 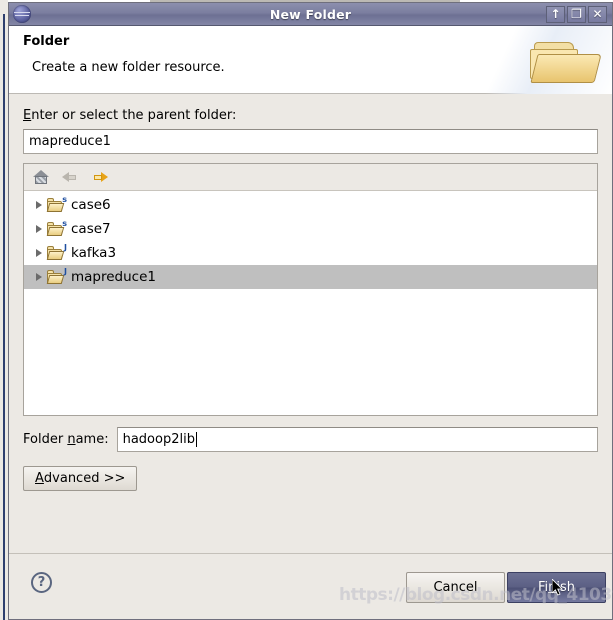 What do you see at coordinates (94, 253) in the screenshot?
I see `tree-item-label: kafka3` at bounding box center [94, 253].